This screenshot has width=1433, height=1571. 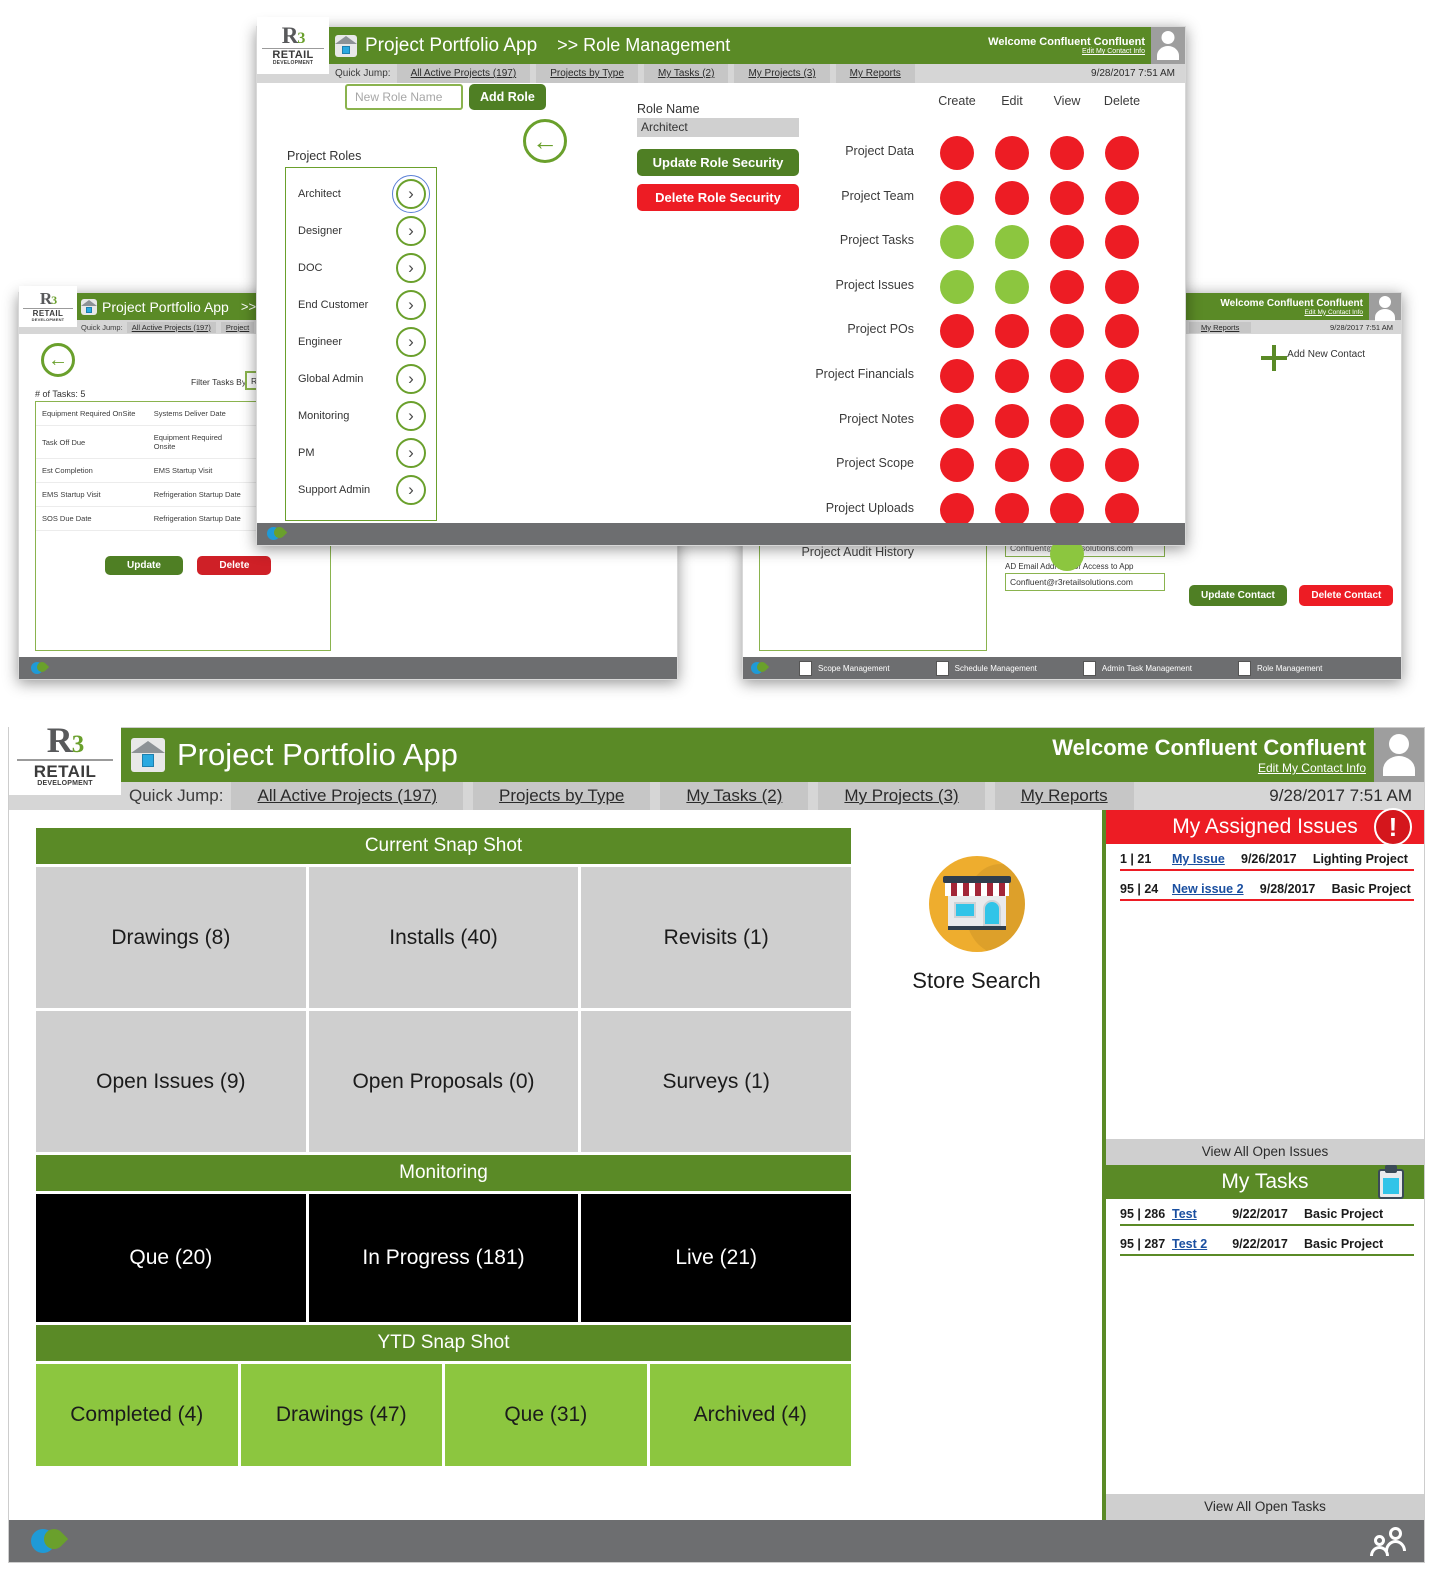 I want to click on footer-nav-schedule-management: Schedule Management, so click(x=986, y=668).